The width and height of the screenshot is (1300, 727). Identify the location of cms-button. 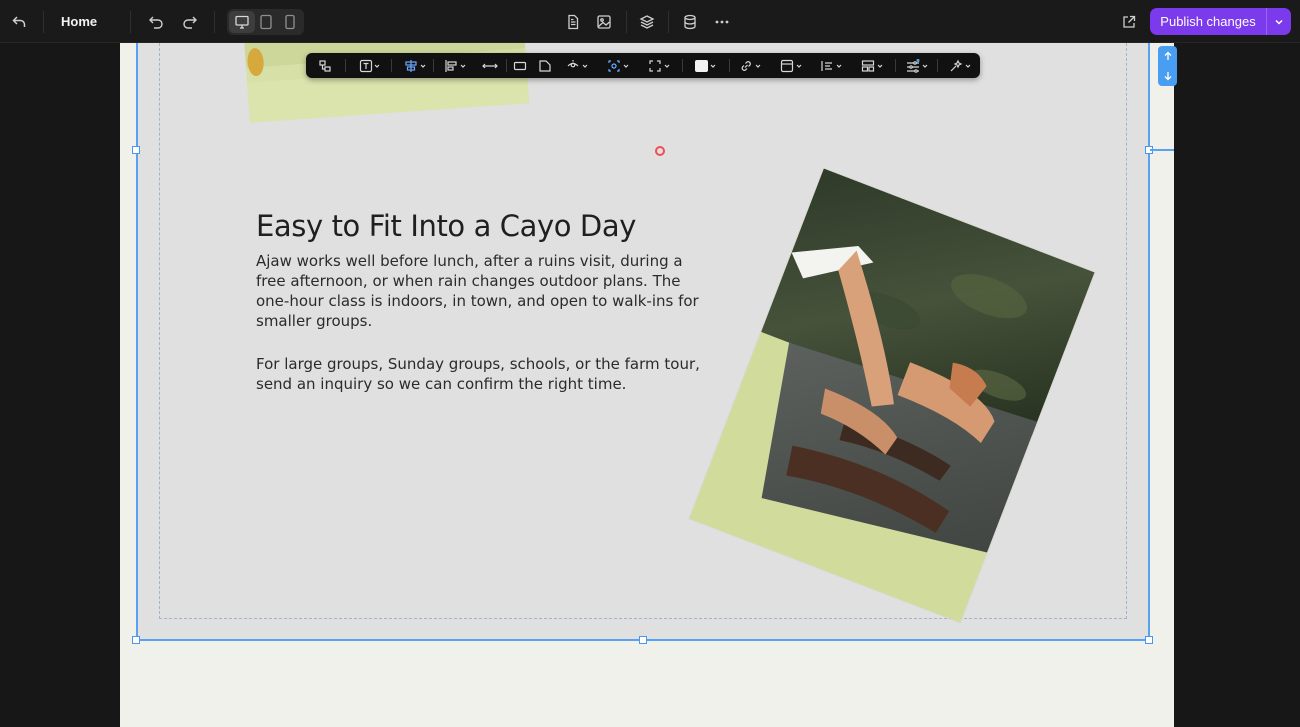
(690, 22).